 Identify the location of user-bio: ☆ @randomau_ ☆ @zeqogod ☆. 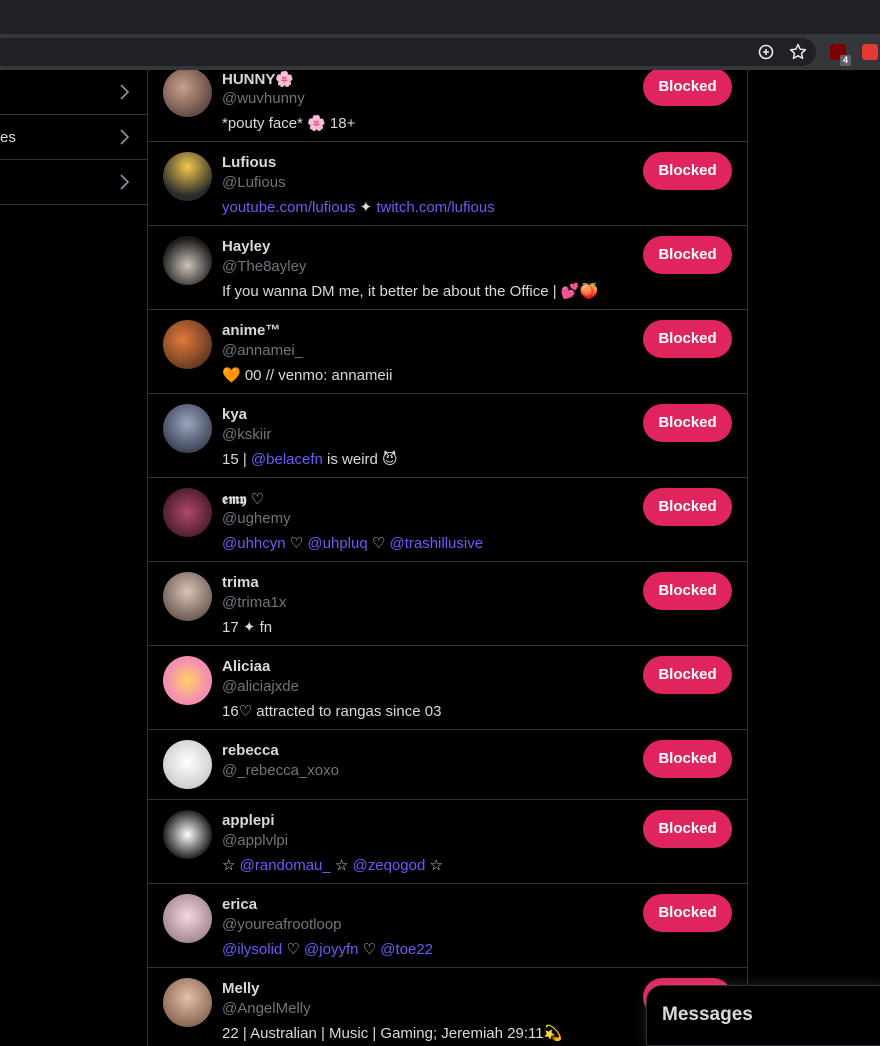
(332, 865).